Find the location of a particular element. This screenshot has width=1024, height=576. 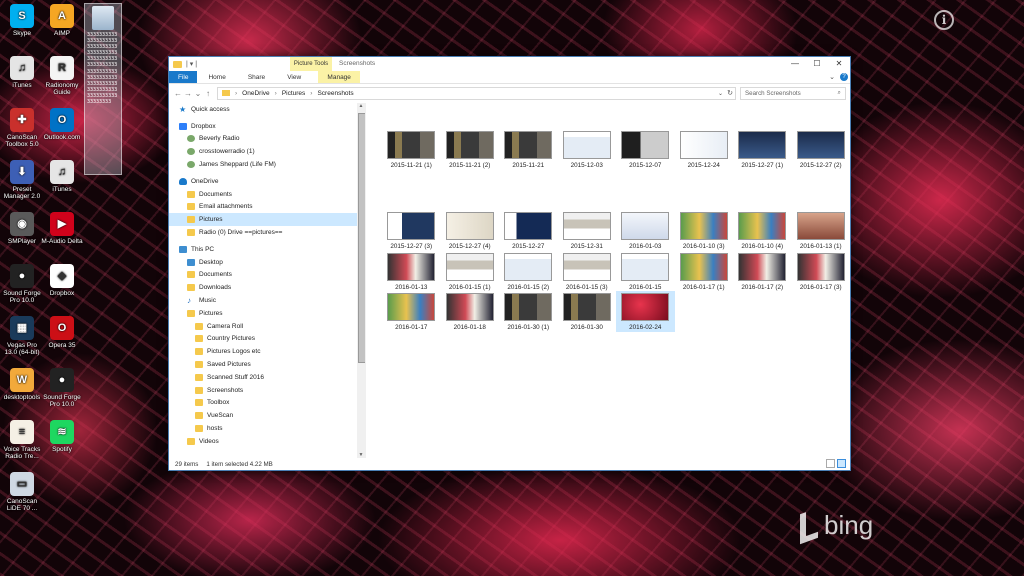

file-item: 2016-01-15 (1) is located at coordinates (470, 271).